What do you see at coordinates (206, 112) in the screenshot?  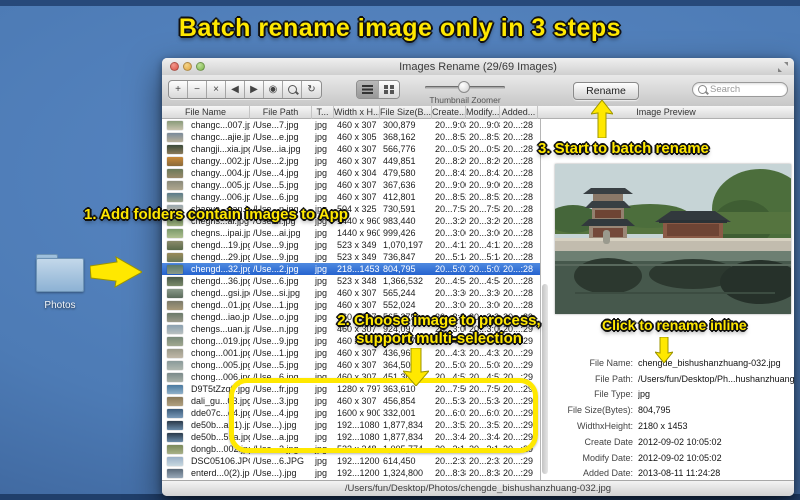 I see `column-header-0: File Name` at bounding box center [206, 112].